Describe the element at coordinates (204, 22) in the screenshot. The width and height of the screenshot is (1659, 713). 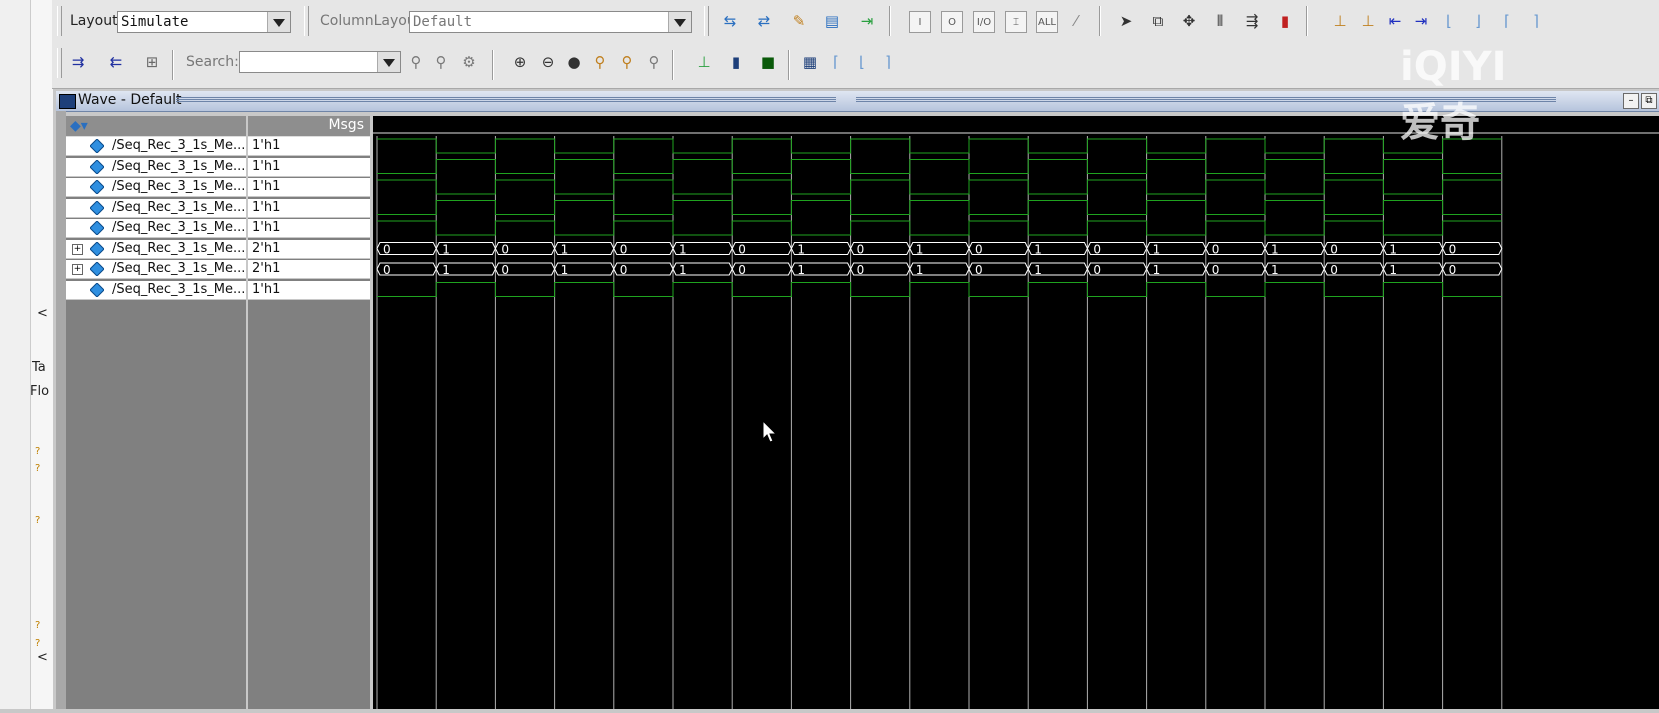
I see `layout-select: Simulate` at that location.